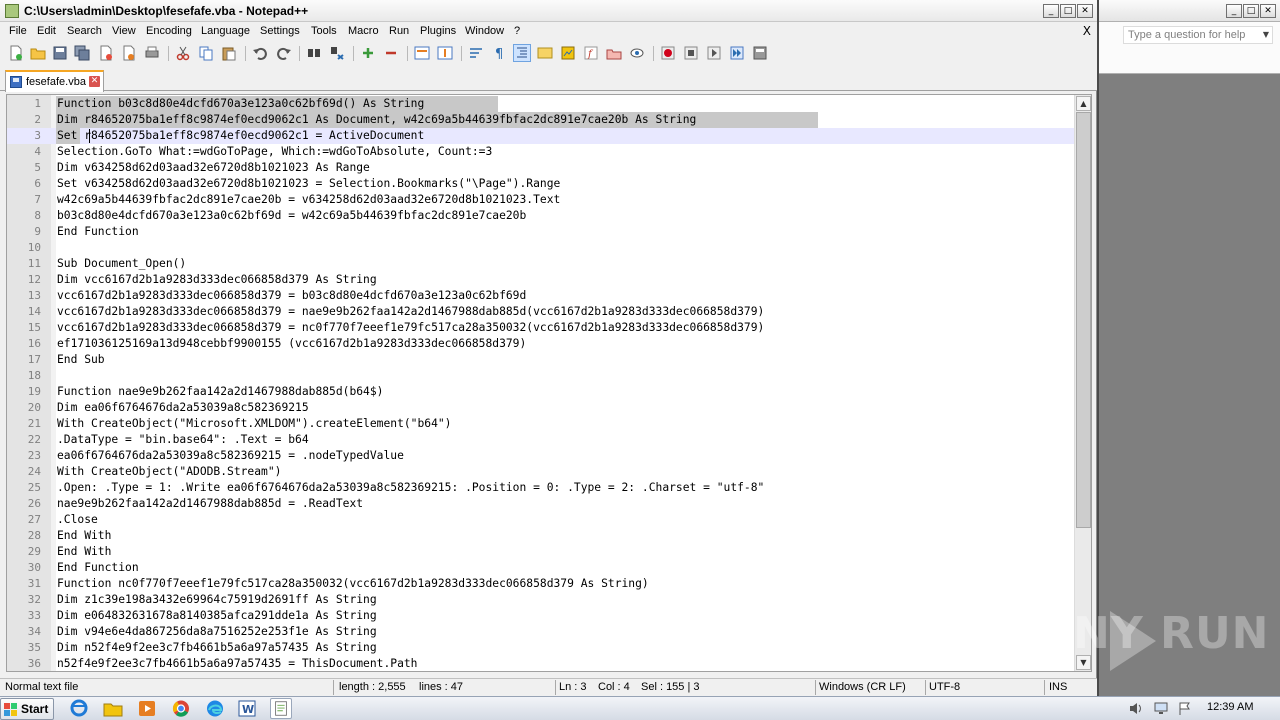  I want to click on print-icon, so click(152, 53).